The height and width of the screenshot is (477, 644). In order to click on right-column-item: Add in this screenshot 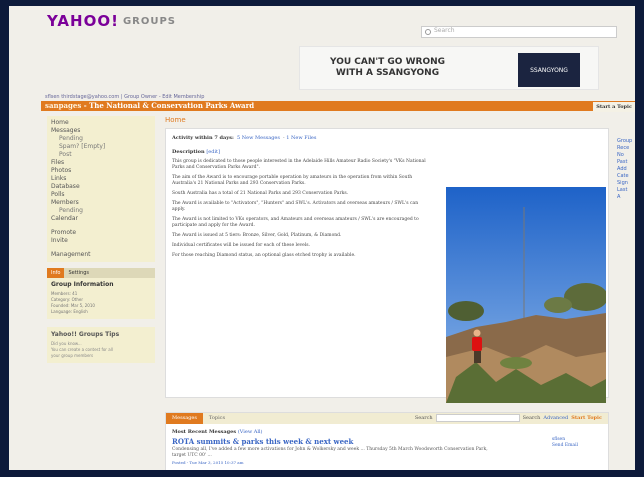, I will do `click(626, 169)`.